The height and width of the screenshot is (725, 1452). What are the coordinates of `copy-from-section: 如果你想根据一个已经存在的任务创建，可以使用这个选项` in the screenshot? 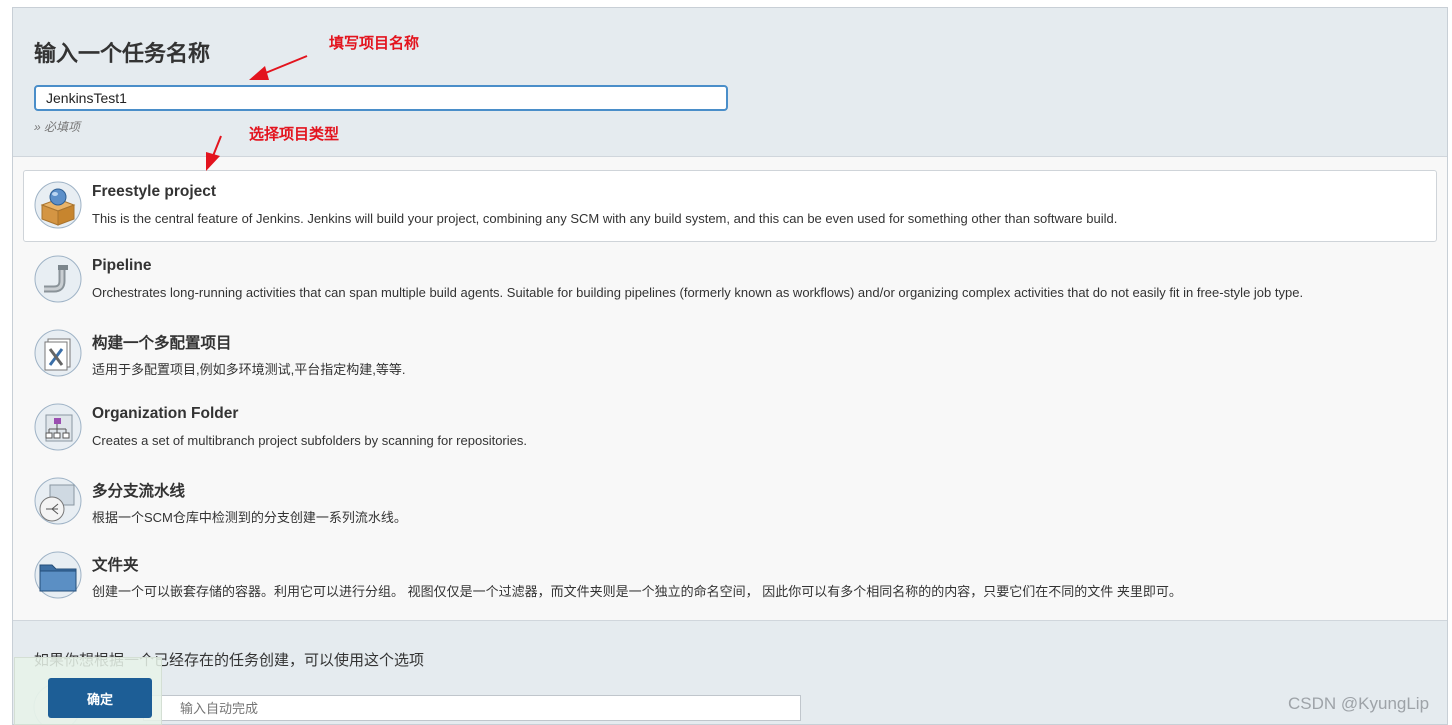 It's located at (730, 672).